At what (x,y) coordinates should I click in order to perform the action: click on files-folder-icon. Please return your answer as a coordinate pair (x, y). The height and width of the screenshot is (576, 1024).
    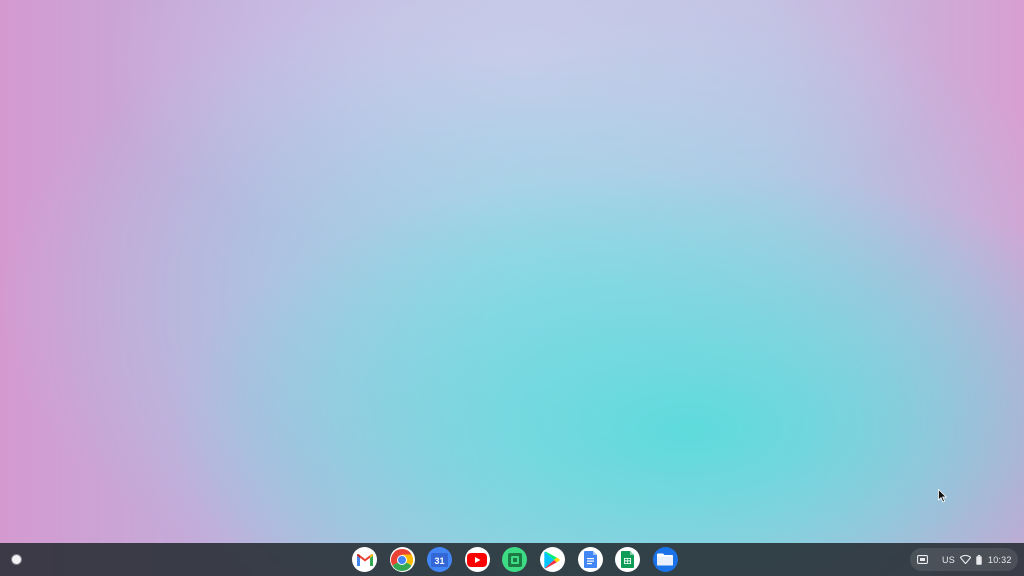
    Looking at the image, I should click on (665, 559).